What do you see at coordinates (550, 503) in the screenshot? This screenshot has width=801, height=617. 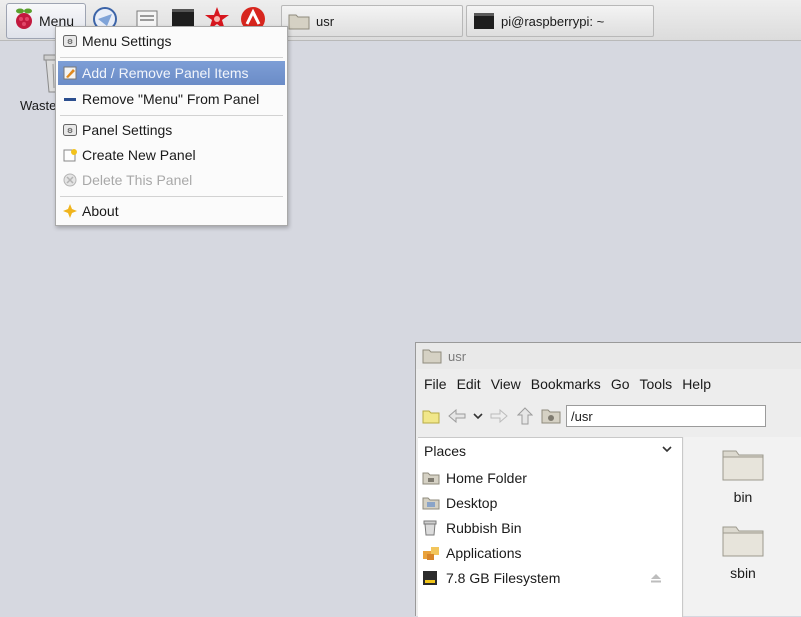 I see `place-desktop: Desktop` at bounding box center [550, 503].